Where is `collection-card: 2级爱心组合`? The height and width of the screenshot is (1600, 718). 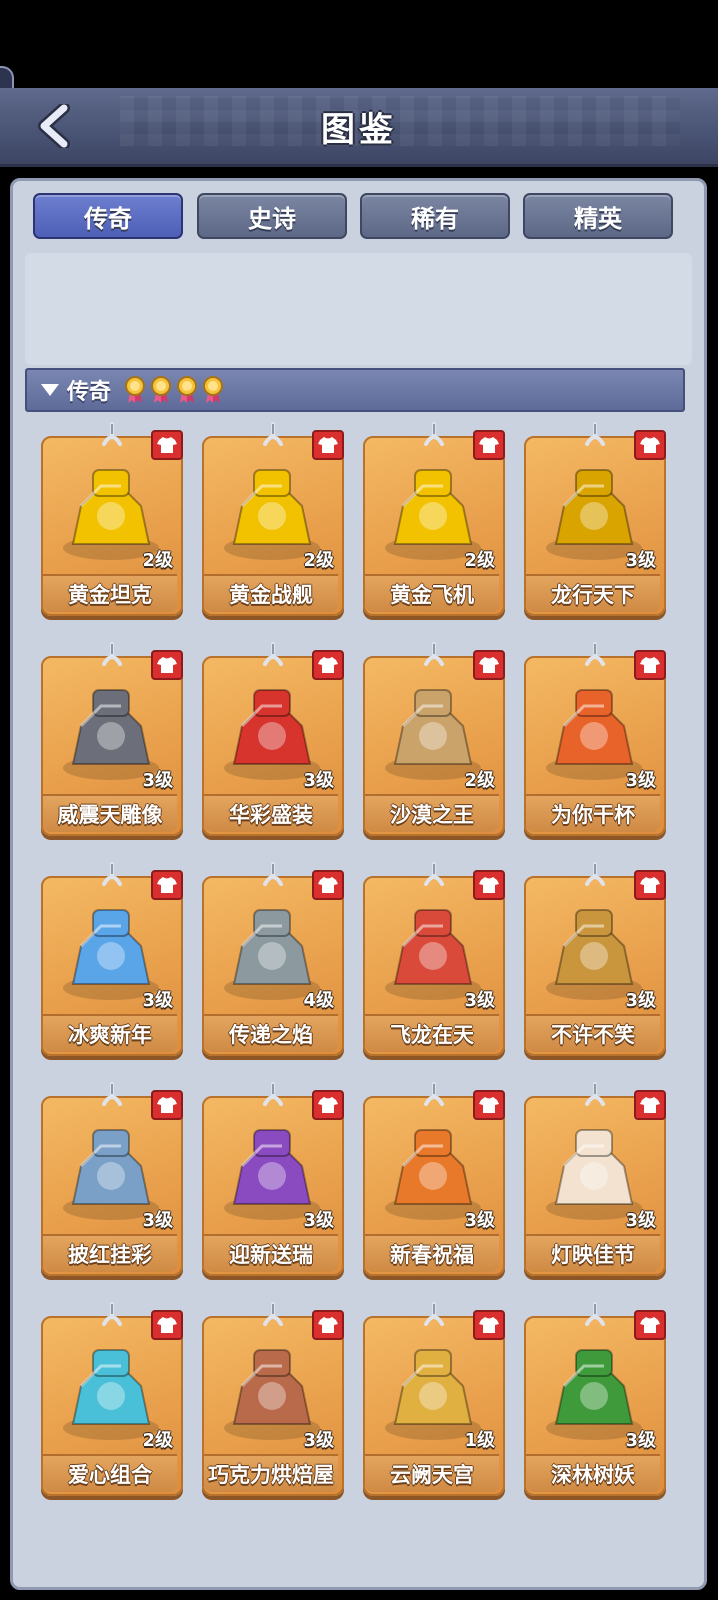
collection-card: 2级爱心组合 is located at coordinates (112, 1400).